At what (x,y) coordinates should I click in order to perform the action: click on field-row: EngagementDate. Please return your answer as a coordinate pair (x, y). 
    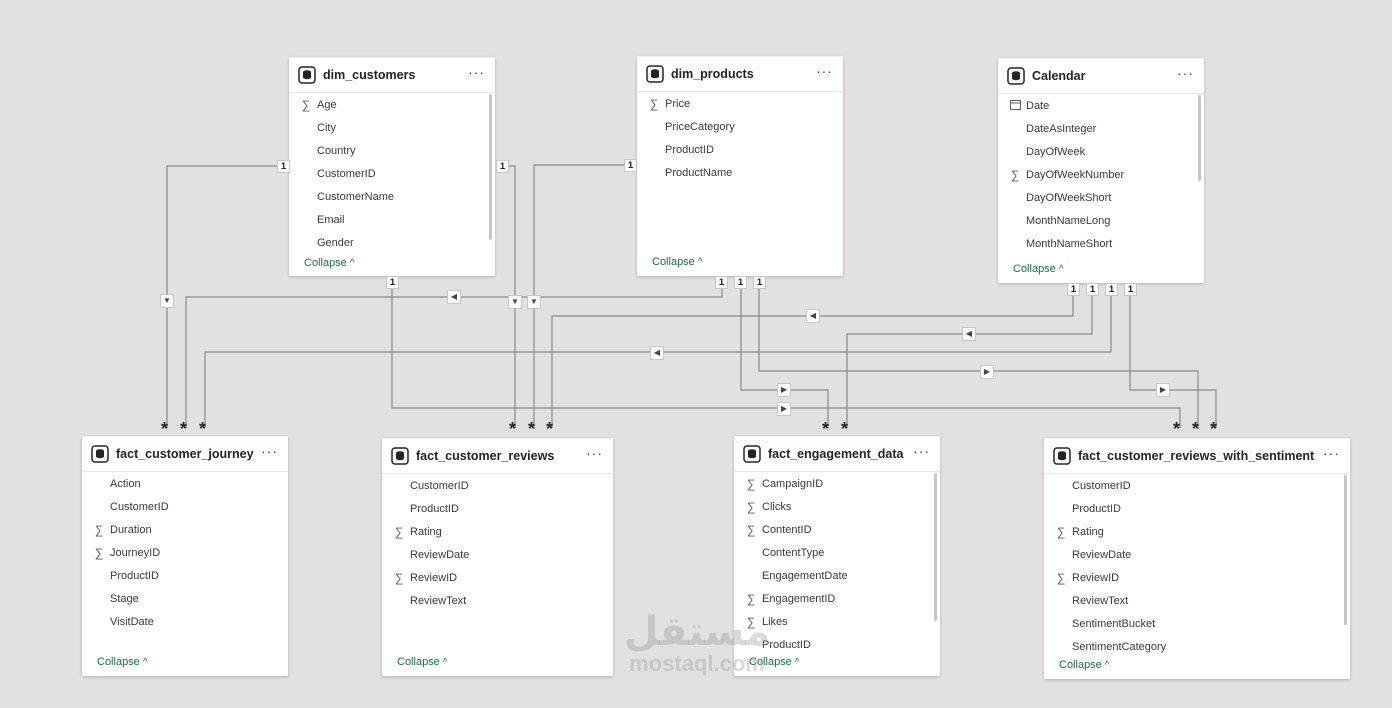
    Looking at the image, I should click on (833, 576).